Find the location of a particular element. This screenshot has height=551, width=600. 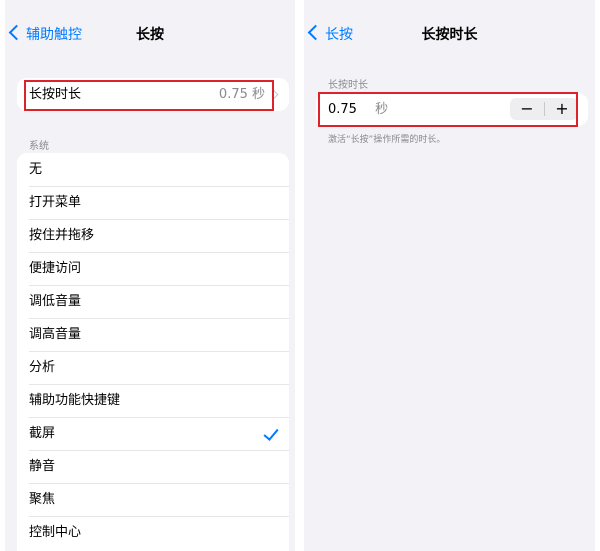

duration-group: 0.75 秒 − + is located at coordinates (452, 109).